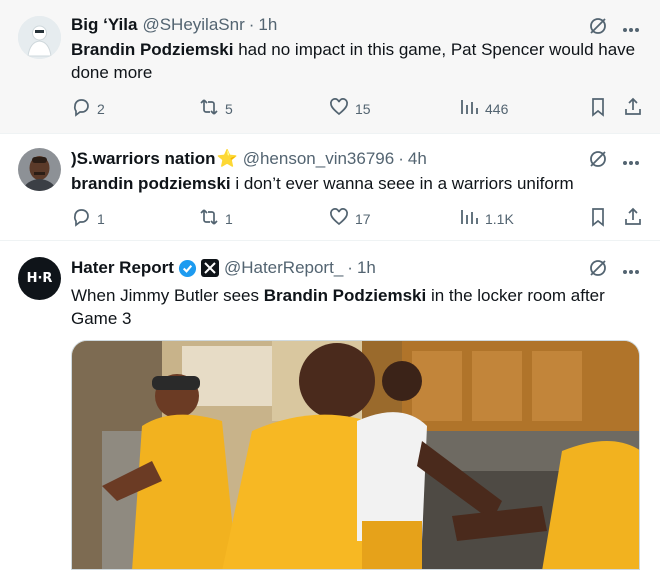  I want to click on author-name: Hater Report, so click(122, 268).